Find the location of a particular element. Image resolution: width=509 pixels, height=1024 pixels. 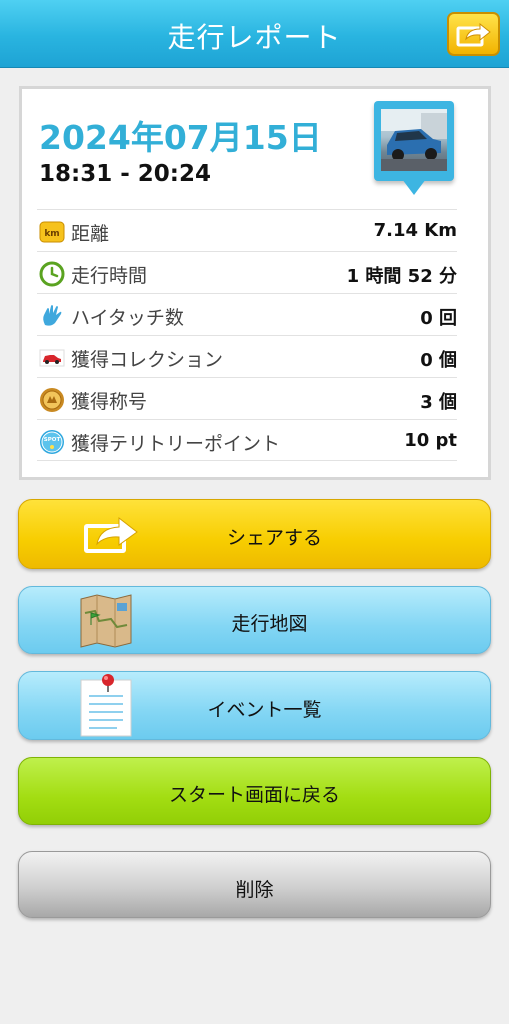

car-photo-frame is located at coordinates (414, 141).